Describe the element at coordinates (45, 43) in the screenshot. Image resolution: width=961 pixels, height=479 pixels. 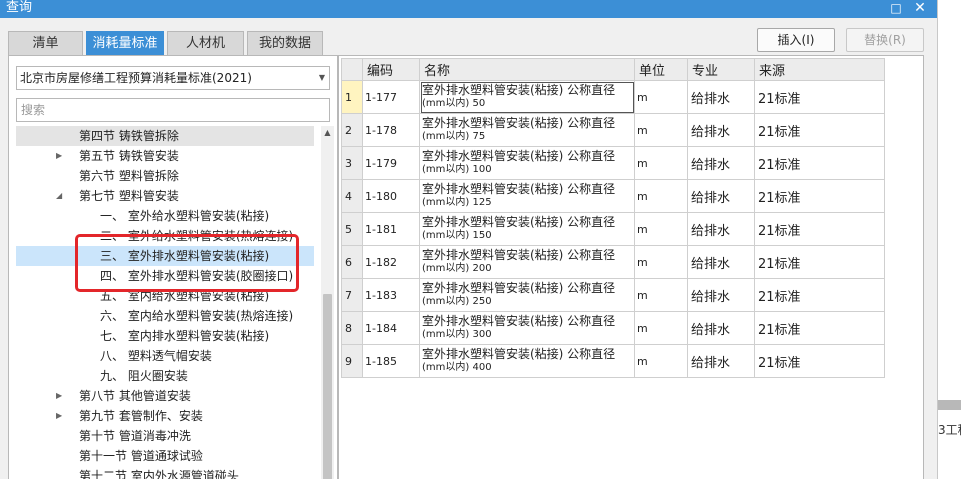
I see `tab-bill: 清单` at that location.